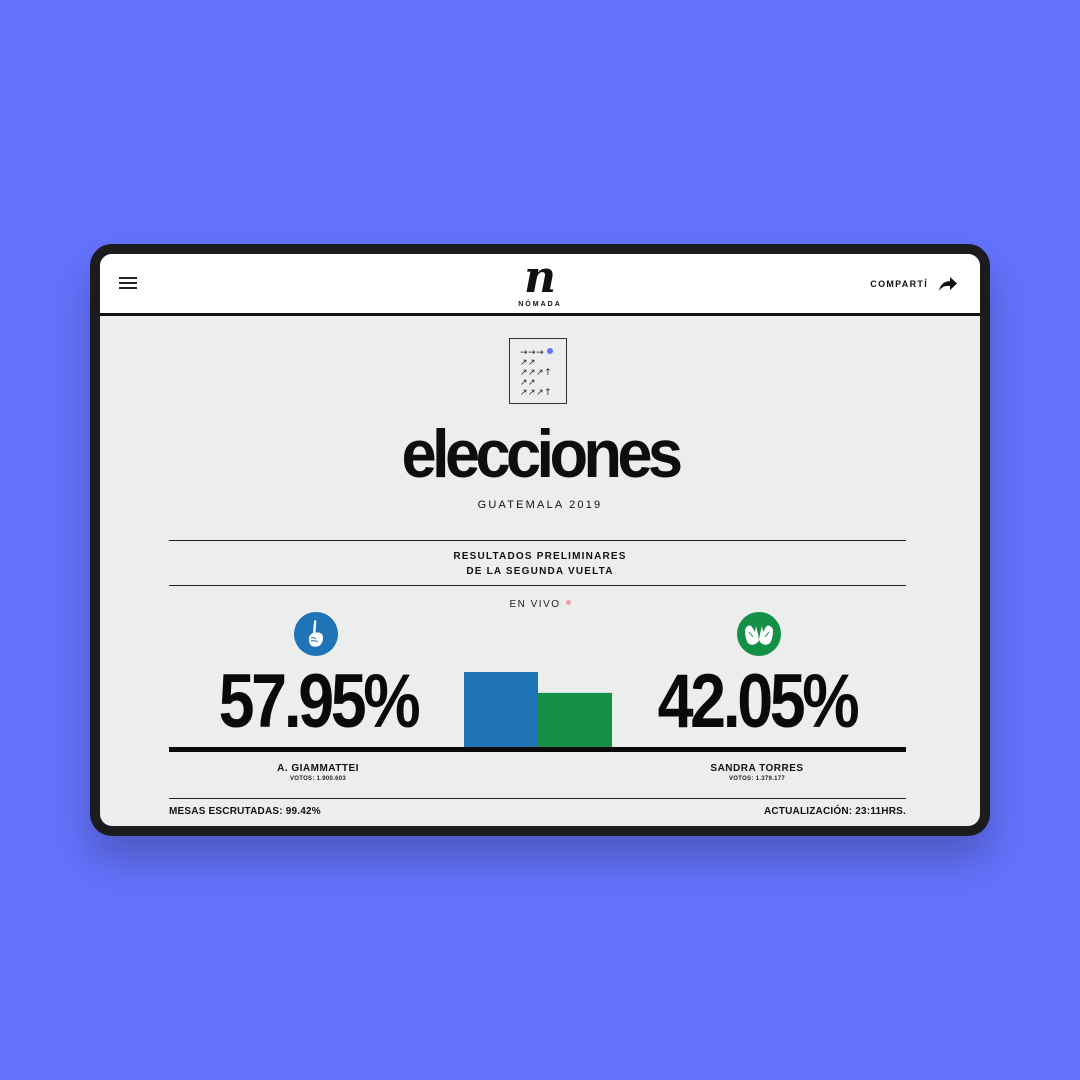  Describe the element at coordinates (537, 749) in the screenshot. I see `results-baseline` at that location.